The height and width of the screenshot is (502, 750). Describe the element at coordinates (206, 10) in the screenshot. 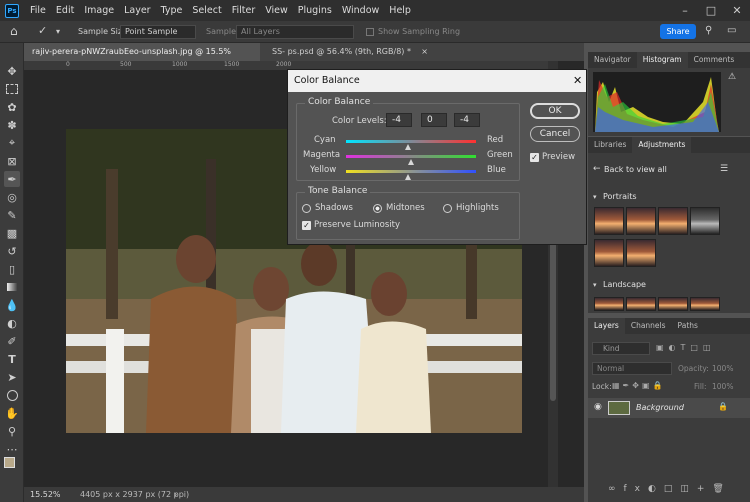

I see `menu-select: Select` at that location.